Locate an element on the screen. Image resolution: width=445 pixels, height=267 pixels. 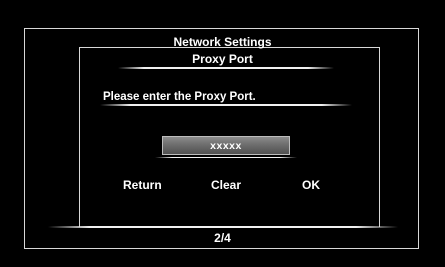
prompt-text: Please enter the Proxy Port. is located at coordinates (179, 97).